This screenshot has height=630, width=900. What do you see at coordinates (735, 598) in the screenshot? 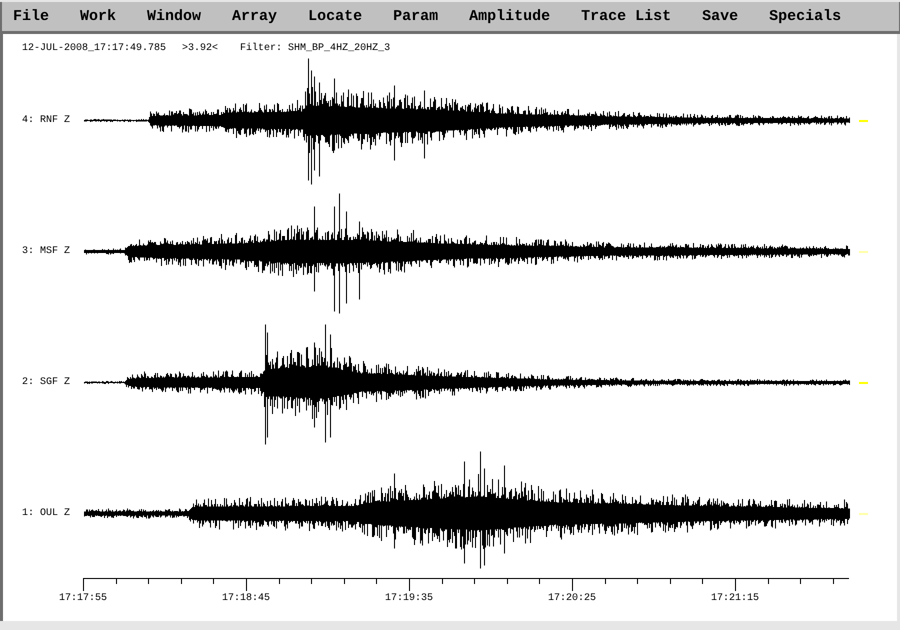
I see `time-label: 17:21:15` at bounding box center [735, 598].